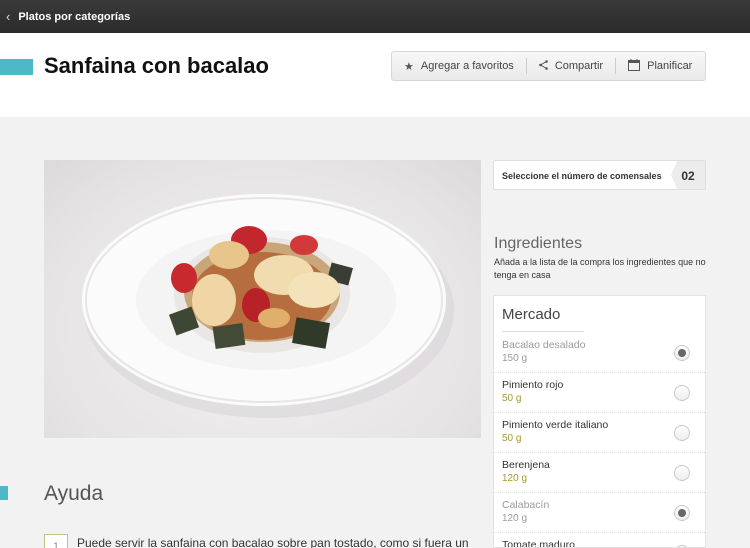 This screenshot has width=750, height=548. I want to click on help-accent-bar, so click(4, 493).